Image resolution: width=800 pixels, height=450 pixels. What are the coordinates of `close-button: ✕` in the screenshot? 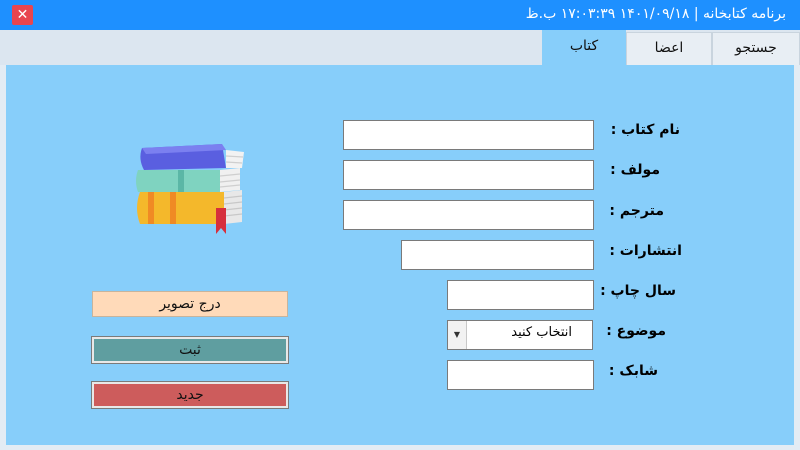 It's located at (22, 15).